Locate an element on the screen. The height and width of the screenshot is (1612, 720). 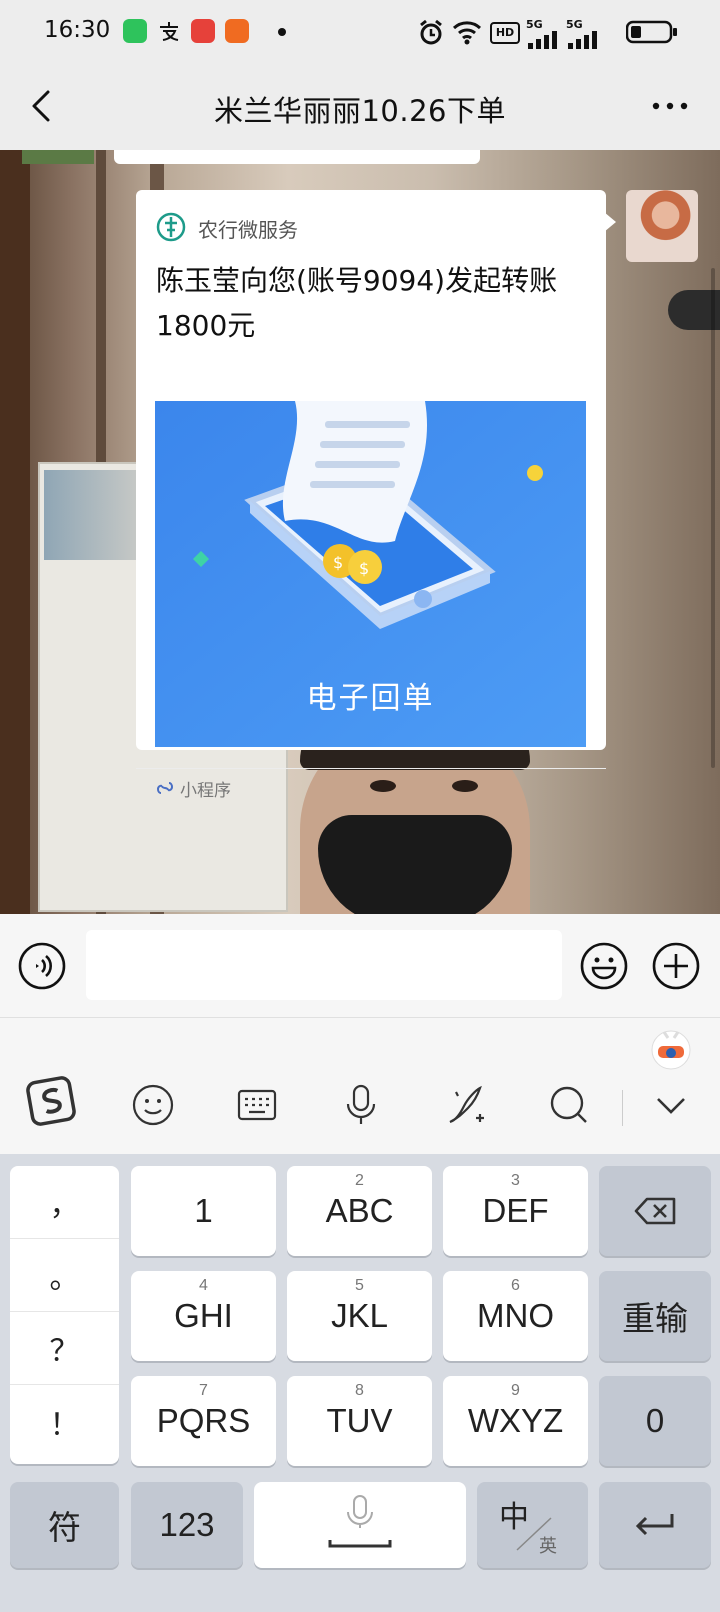
key-label: 123 is located at coordinates (187, 1524).